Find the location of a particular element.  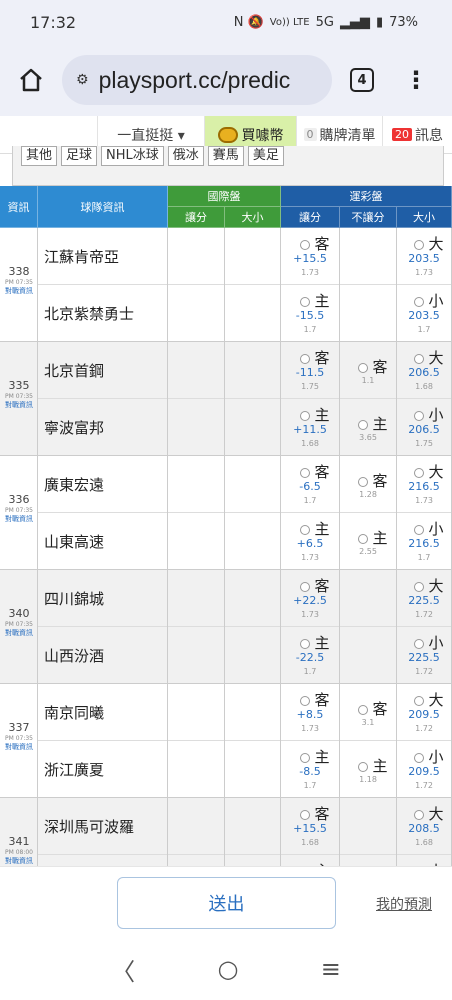

total-option: 小 209.5 1.72 is located at coordinates (424, 769).